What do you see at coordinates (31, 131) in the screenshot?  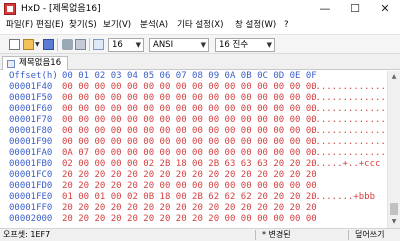 I see `row-offset: 00001F80` at bounding box center [31, 131].